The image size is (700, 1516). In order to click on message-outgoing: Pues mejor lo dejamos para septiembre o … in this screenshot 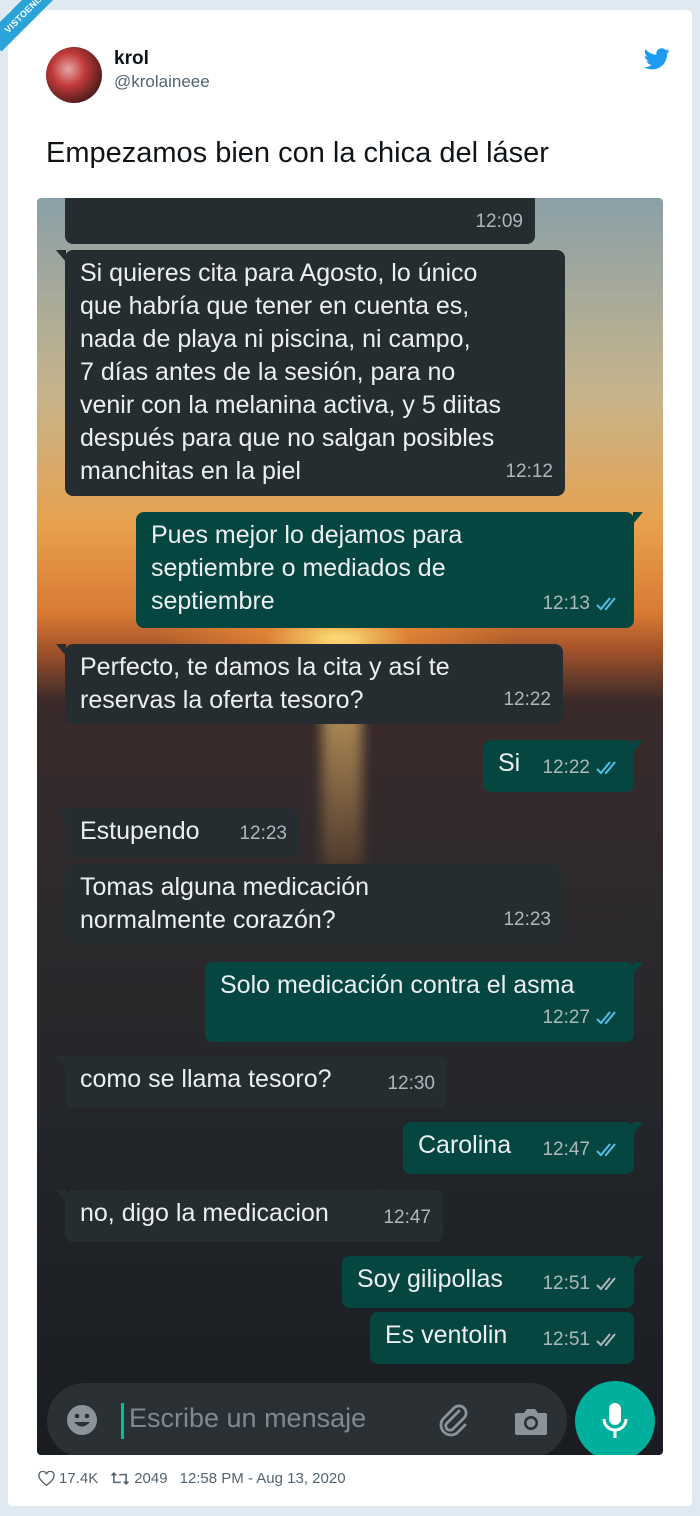, I will do `click(389, 570)`.